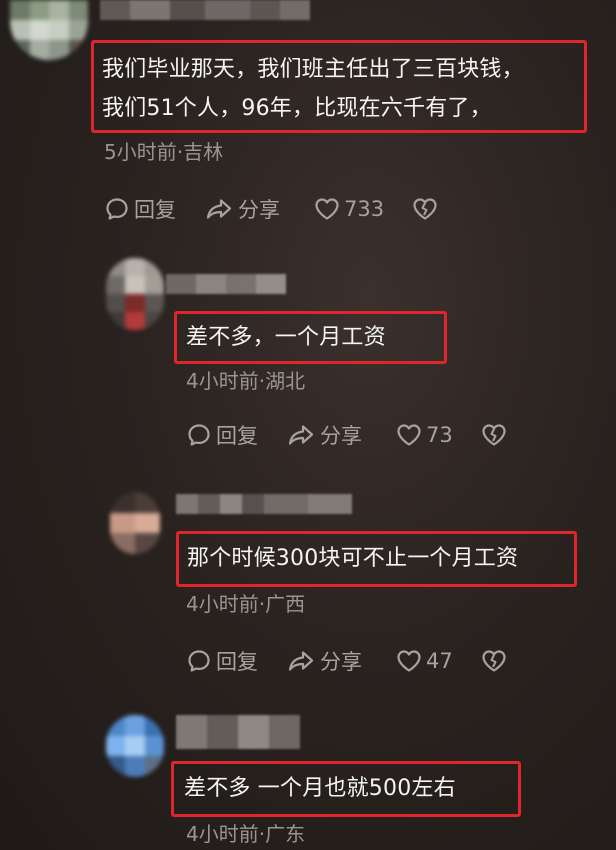 The width and height of the screenshot is (616, 850). Describe the element at coordinates (246, 834) in the screenshot. I see `comment-meta: 4小时前·广东` at that location.